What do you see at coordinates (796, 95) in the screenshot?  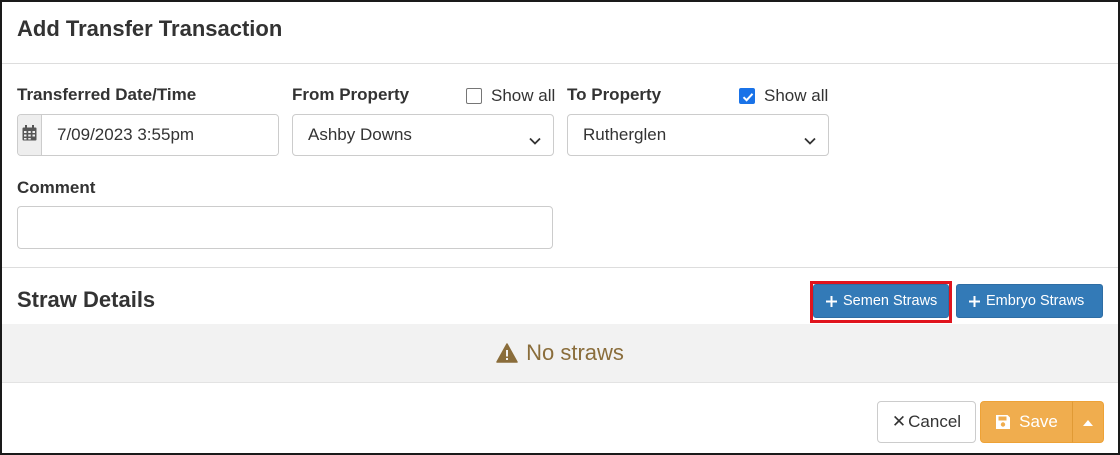 I see `to-show-all-label: Show all` at bounding box center [796, 95].